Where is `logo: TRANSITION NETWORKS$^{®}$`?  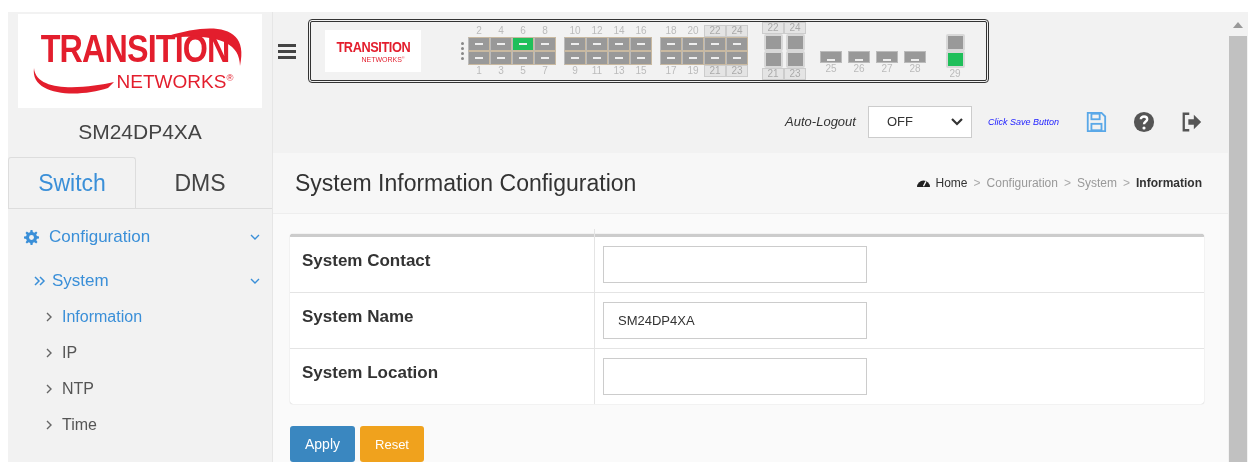
logo: TRANSITION NETWORKS$^{®}$ is located at coordinates (140, 61).